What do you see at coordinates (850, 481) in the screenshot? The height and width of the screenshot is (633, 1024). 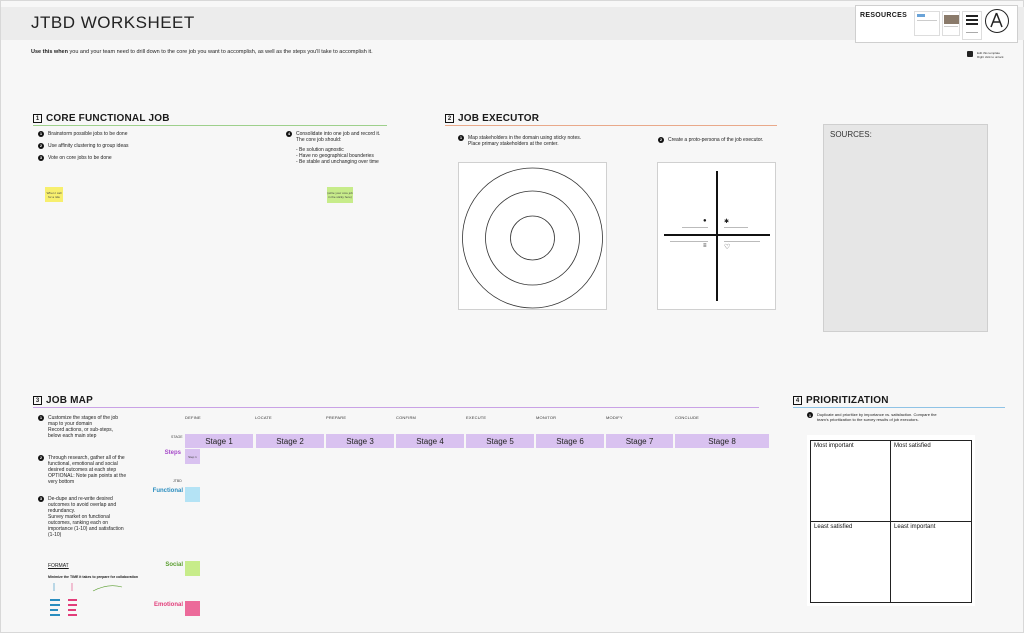 I see `cell-most-important: Most important` at bounding box center [850, 481].